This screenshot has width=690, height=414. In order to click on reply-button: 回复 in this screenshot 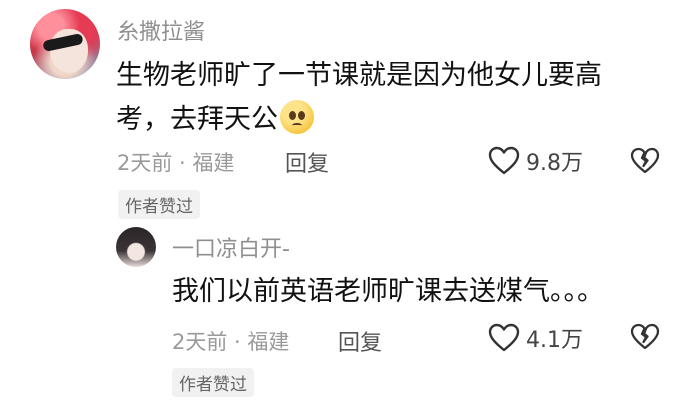, I will do `click(307, 162)`.